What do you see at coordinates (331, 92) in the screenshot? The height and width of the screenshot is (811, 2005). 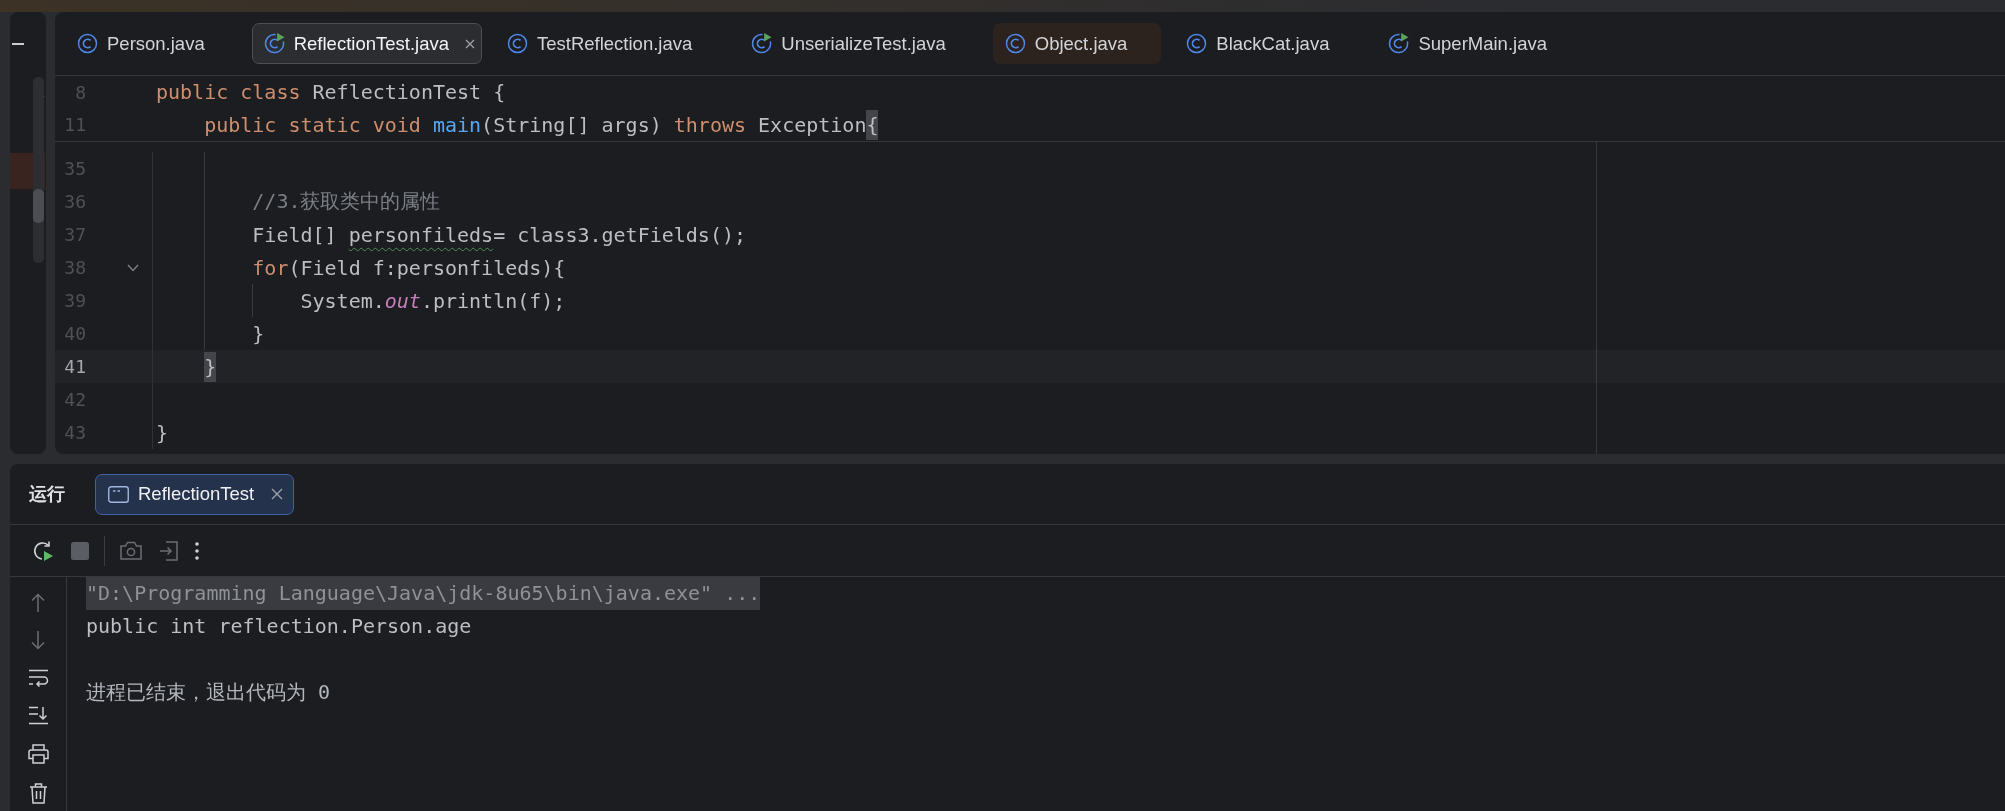 I see `code-line: public class ReflectionTest {` at bounding box center [331, 92].